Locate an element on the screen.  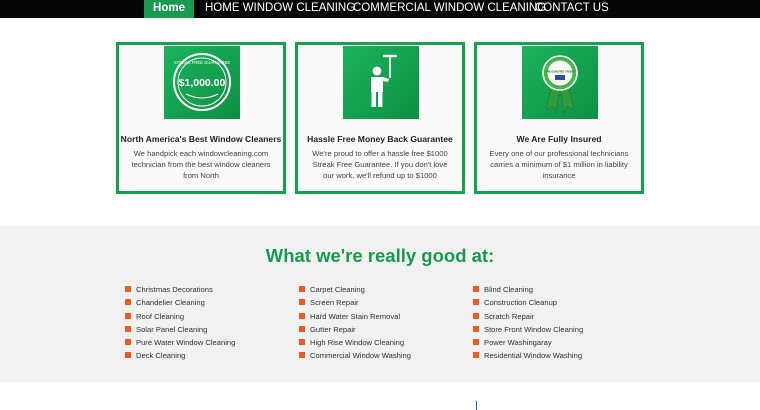
service-list-item: Scratch Repair is located at coordinates (528, 316).